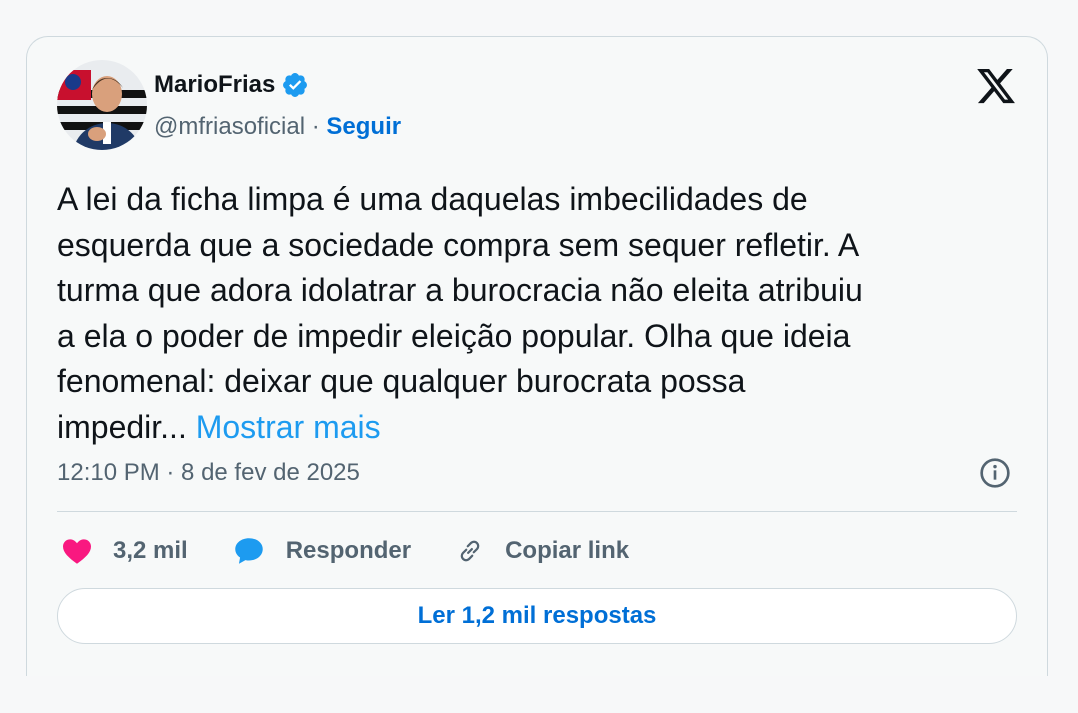  I want to click on action-bar: 3,2 mil Responder Copiar link, so click(367, 551).